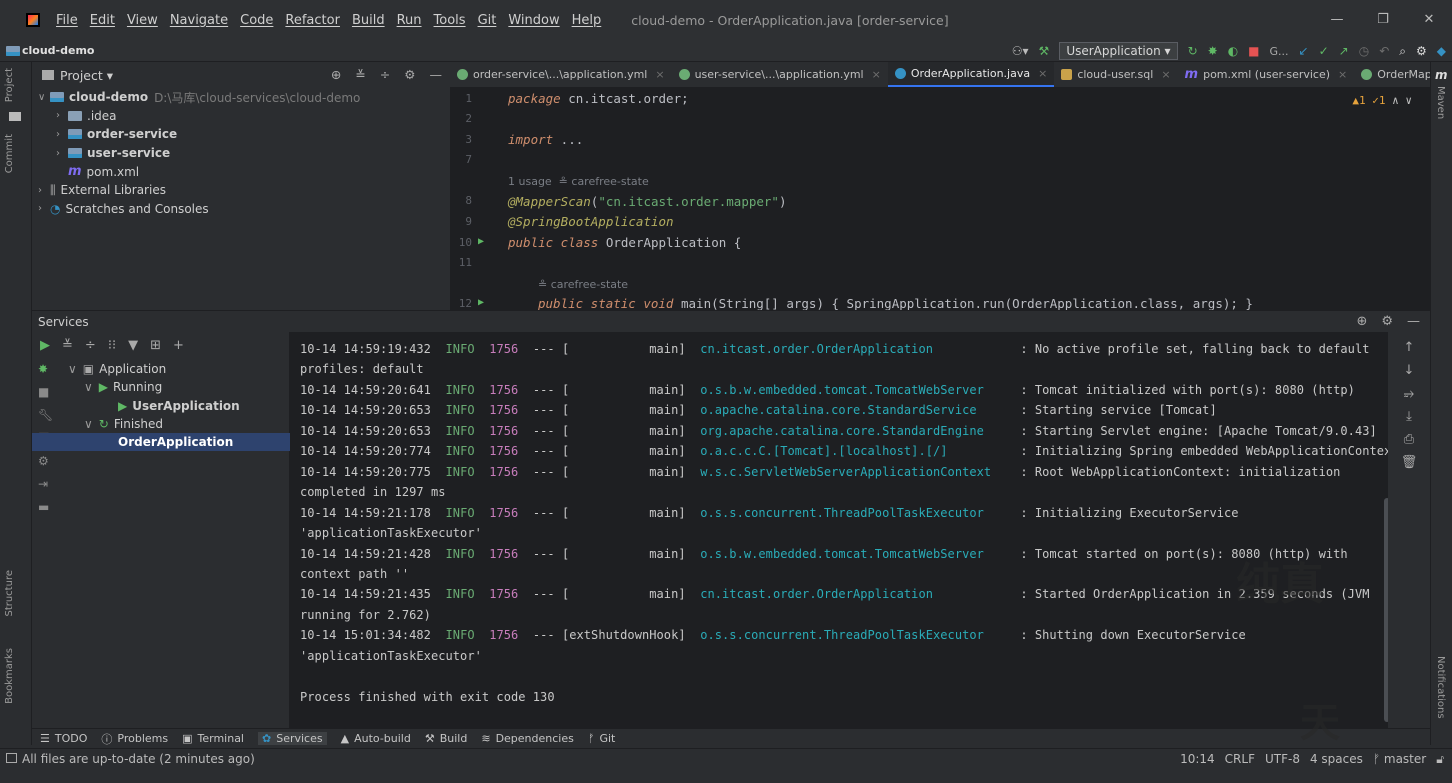 Image resolution: width=1452 pixels, height=783 pixels. Describe the element at coordinates (11, 758) in the screenshot. I see `panel-toggle-icon` at that location.